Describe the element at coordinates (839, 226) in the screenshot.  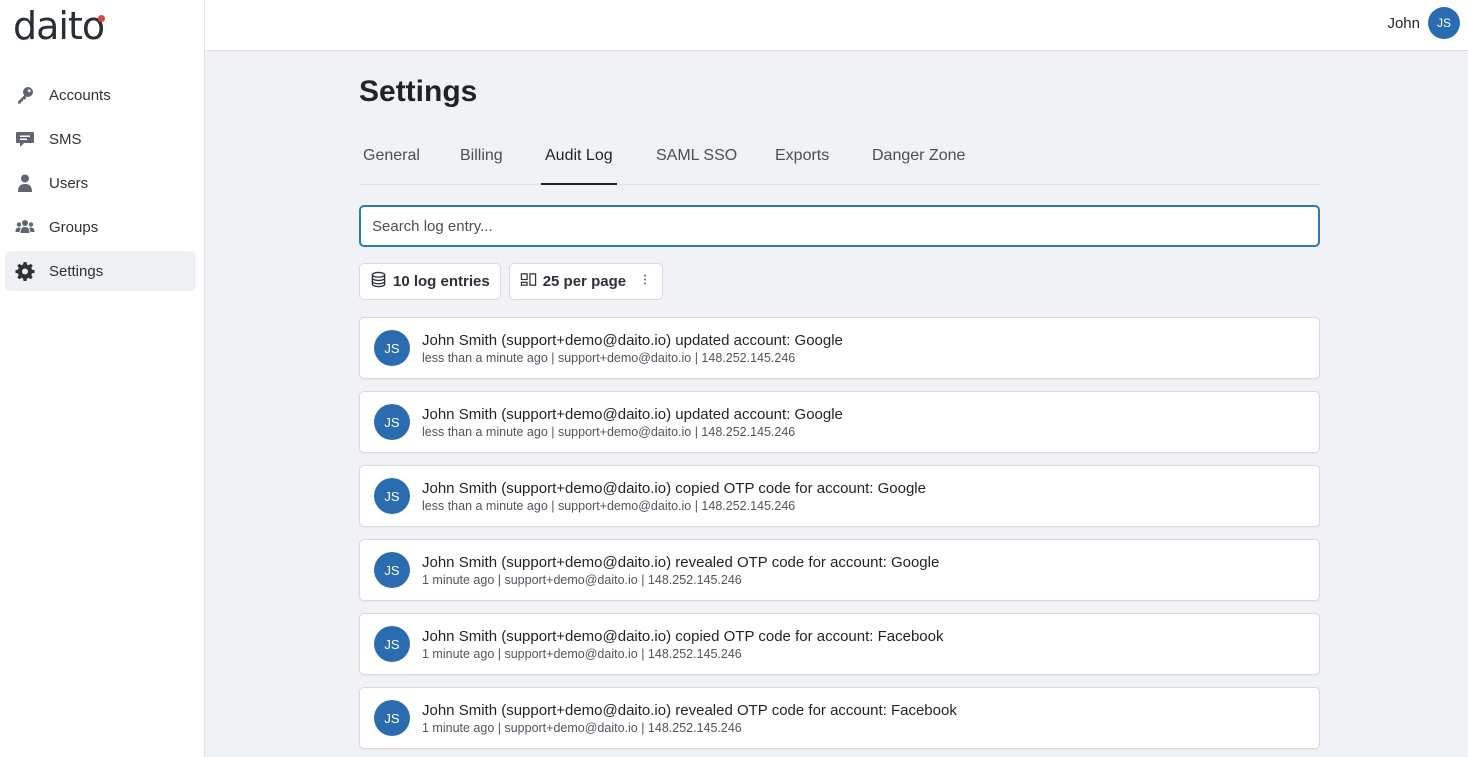
I see `search-input` at that location.